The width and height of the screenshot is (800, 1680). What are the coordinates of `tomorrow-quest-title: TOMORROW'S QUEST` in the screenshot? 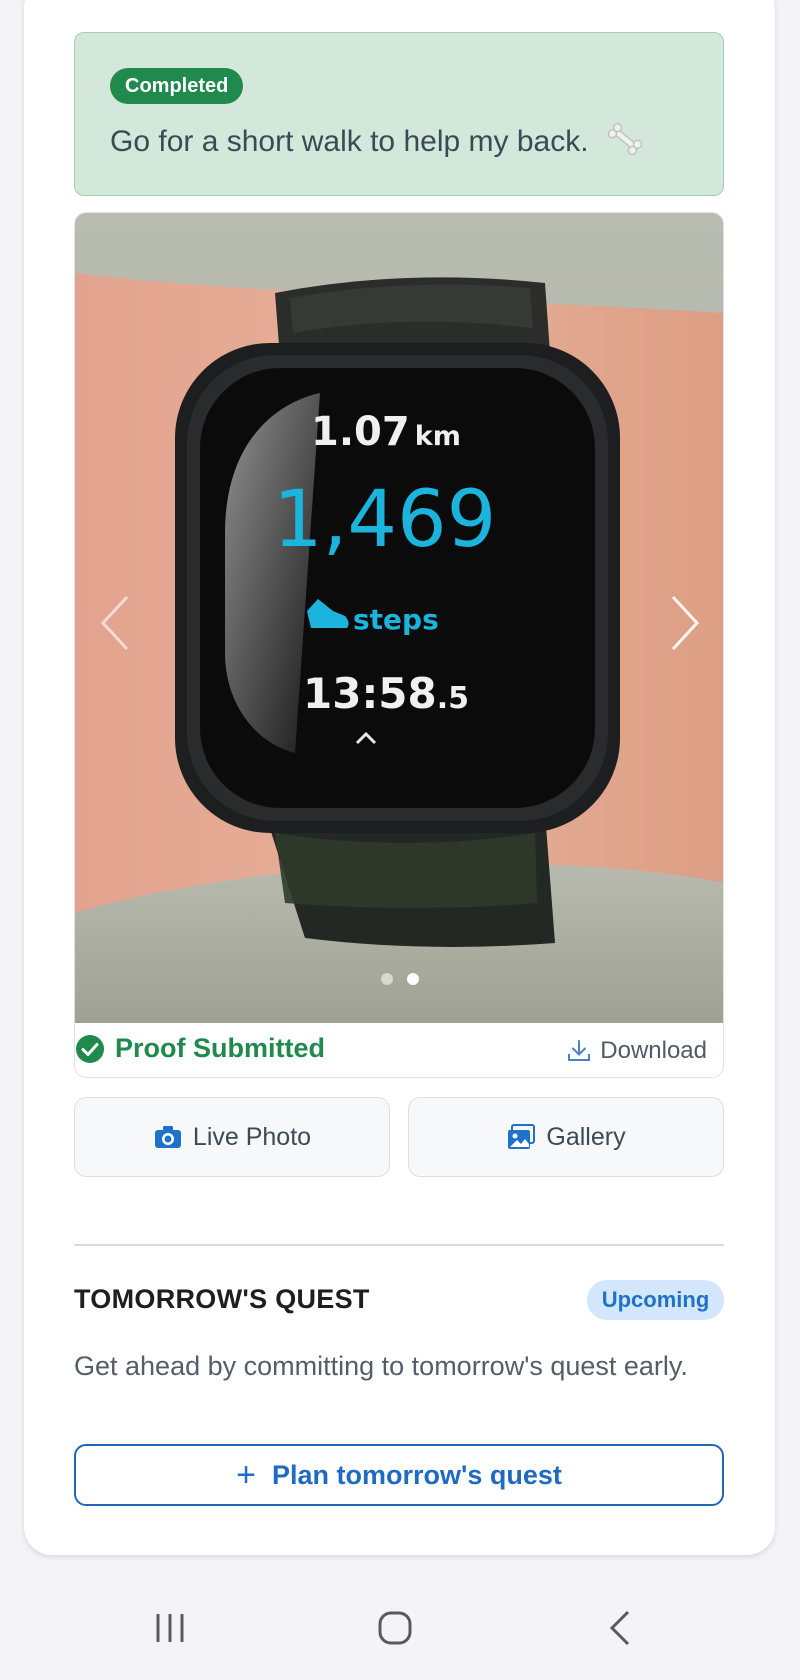 It's located at (222, 1299).